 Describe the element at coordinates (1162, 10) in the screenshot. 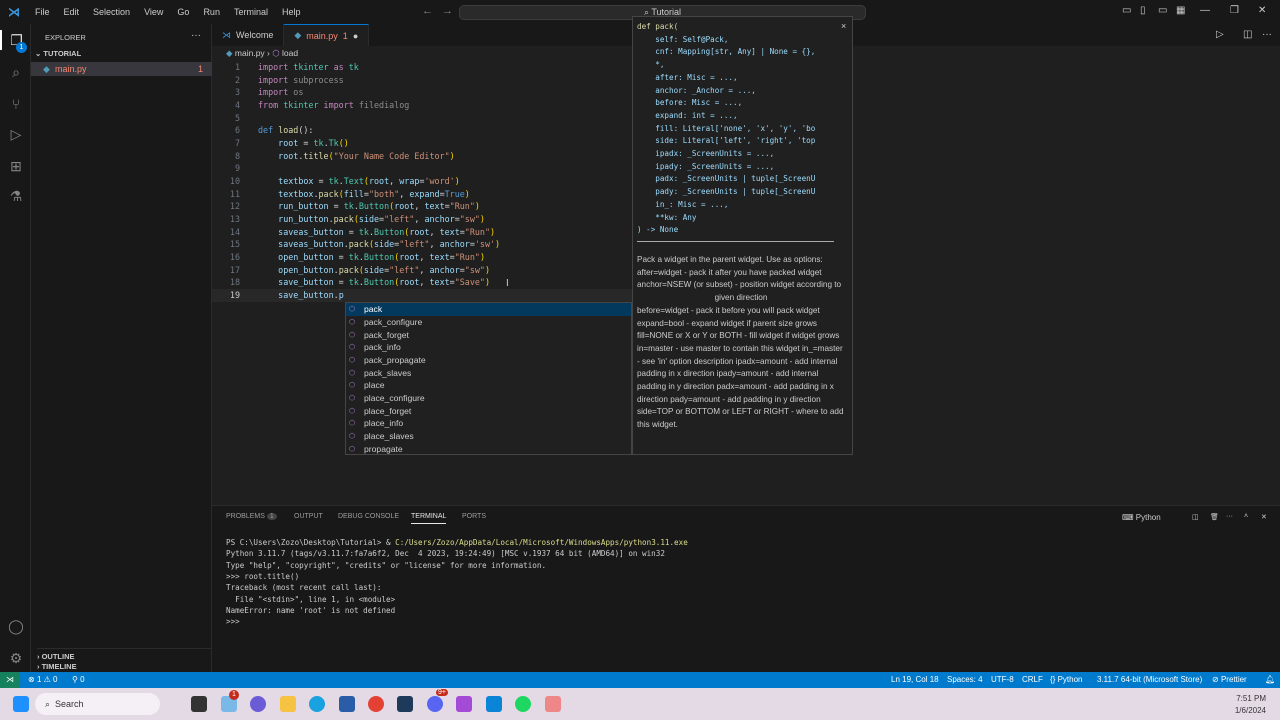

I see `panel-toggle-icon: ▭` at that location.